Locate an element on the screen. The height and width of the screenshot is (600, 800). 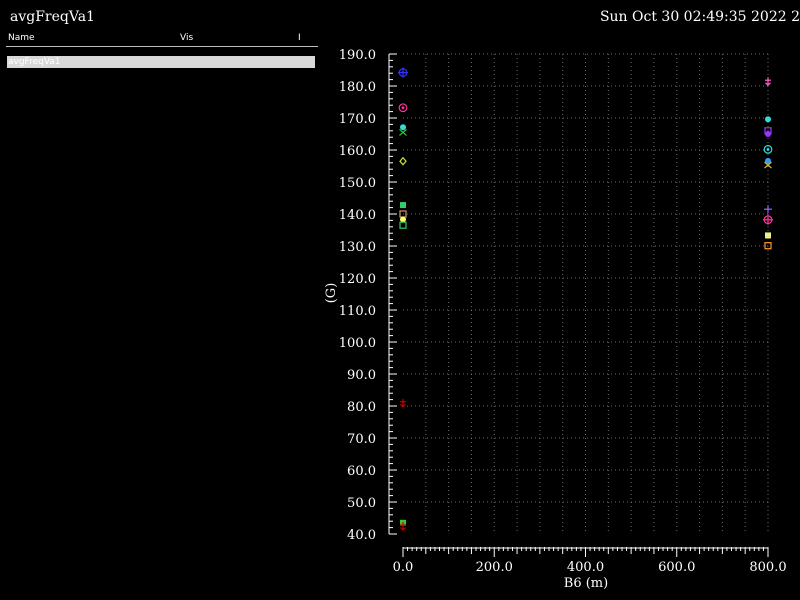
x-tick-label: 200.0 is located at coordinates (494, 567).